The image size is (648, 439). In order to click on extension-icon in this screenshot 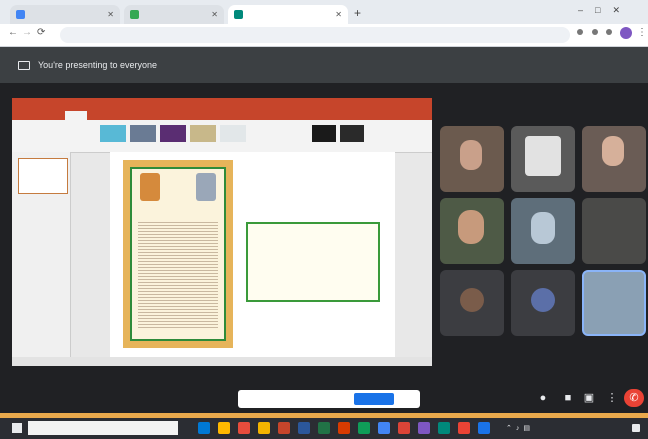, I will do `click(580, 32)`.